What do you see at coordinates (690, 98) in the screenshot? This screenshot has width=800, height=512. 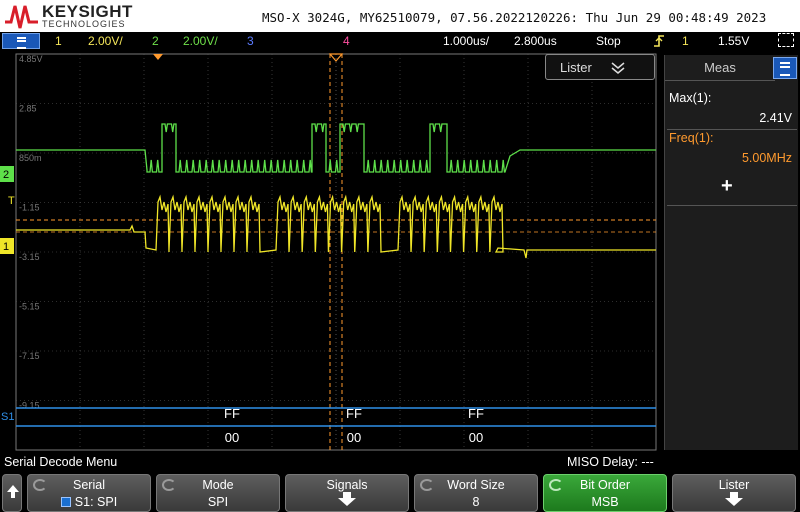 I see `meas-max-label: Max(1):` at bounding box center [690, 98].